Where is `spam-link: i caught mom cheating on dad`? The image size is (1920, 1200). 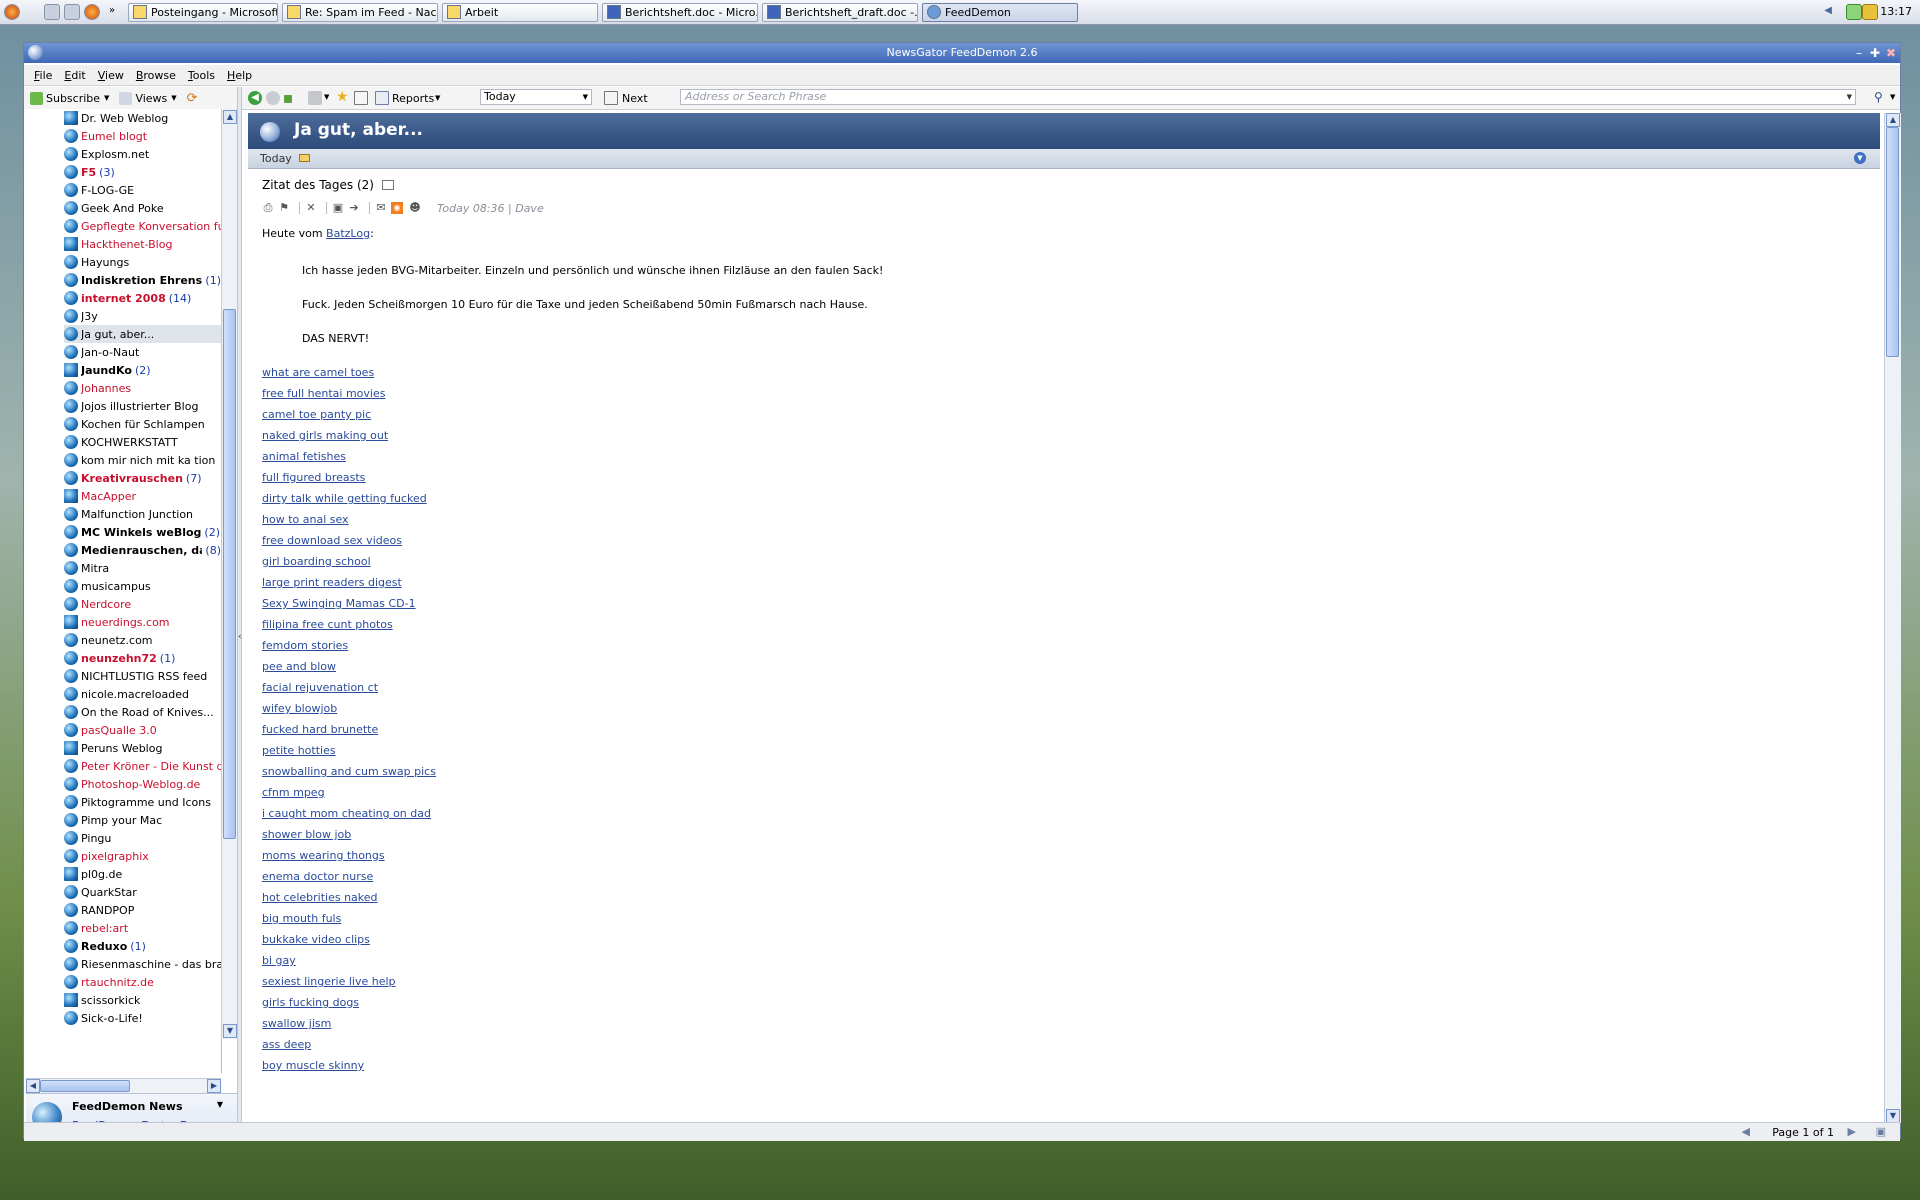
spam-link: i caught mom cheating on dad is located at coordinates (1052, 817).